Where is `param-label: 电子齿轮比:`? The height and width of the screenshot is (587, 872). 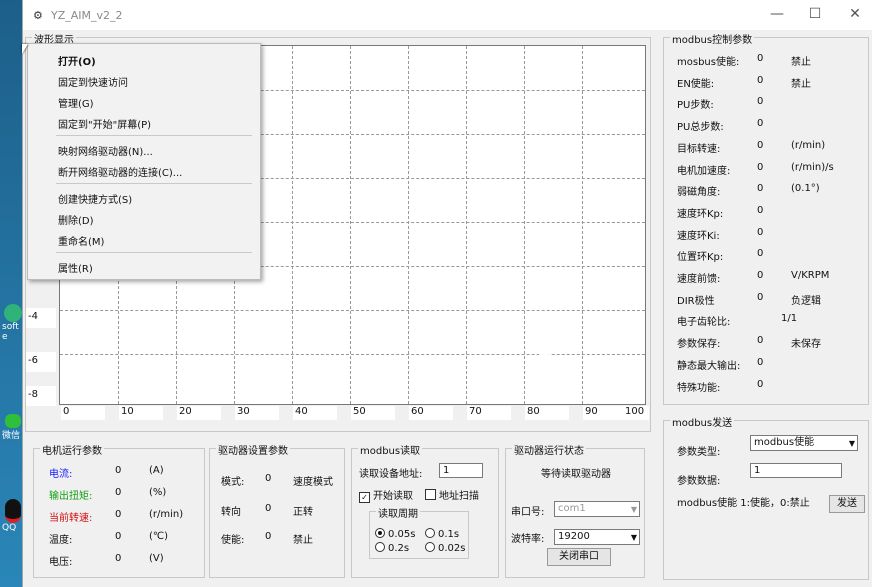
param-label: 电子齿轮比: is located at coordinates (704, 323).